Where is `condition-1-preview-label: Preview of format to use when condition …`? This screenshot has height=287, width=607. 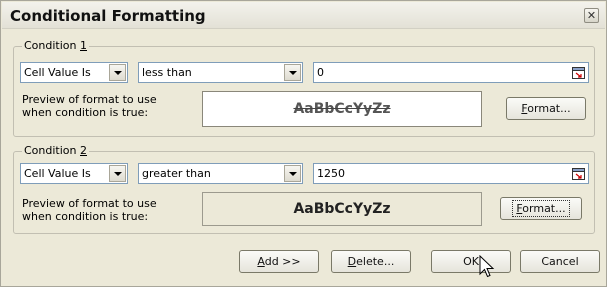
condition-1-preview-label: Preview of format to use when condition … is located at coordinates (89, 106).